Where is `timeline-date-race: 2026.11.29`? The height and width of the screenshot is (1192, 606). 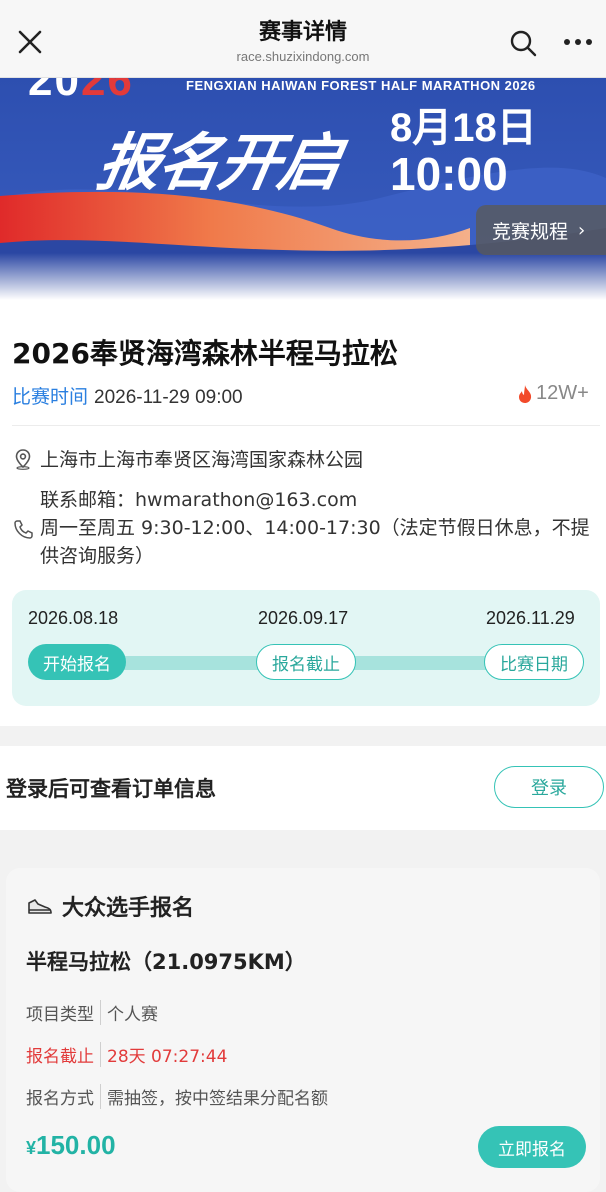 timeline-date-race: 2026.11.29 is located at coordinates (530, 618).